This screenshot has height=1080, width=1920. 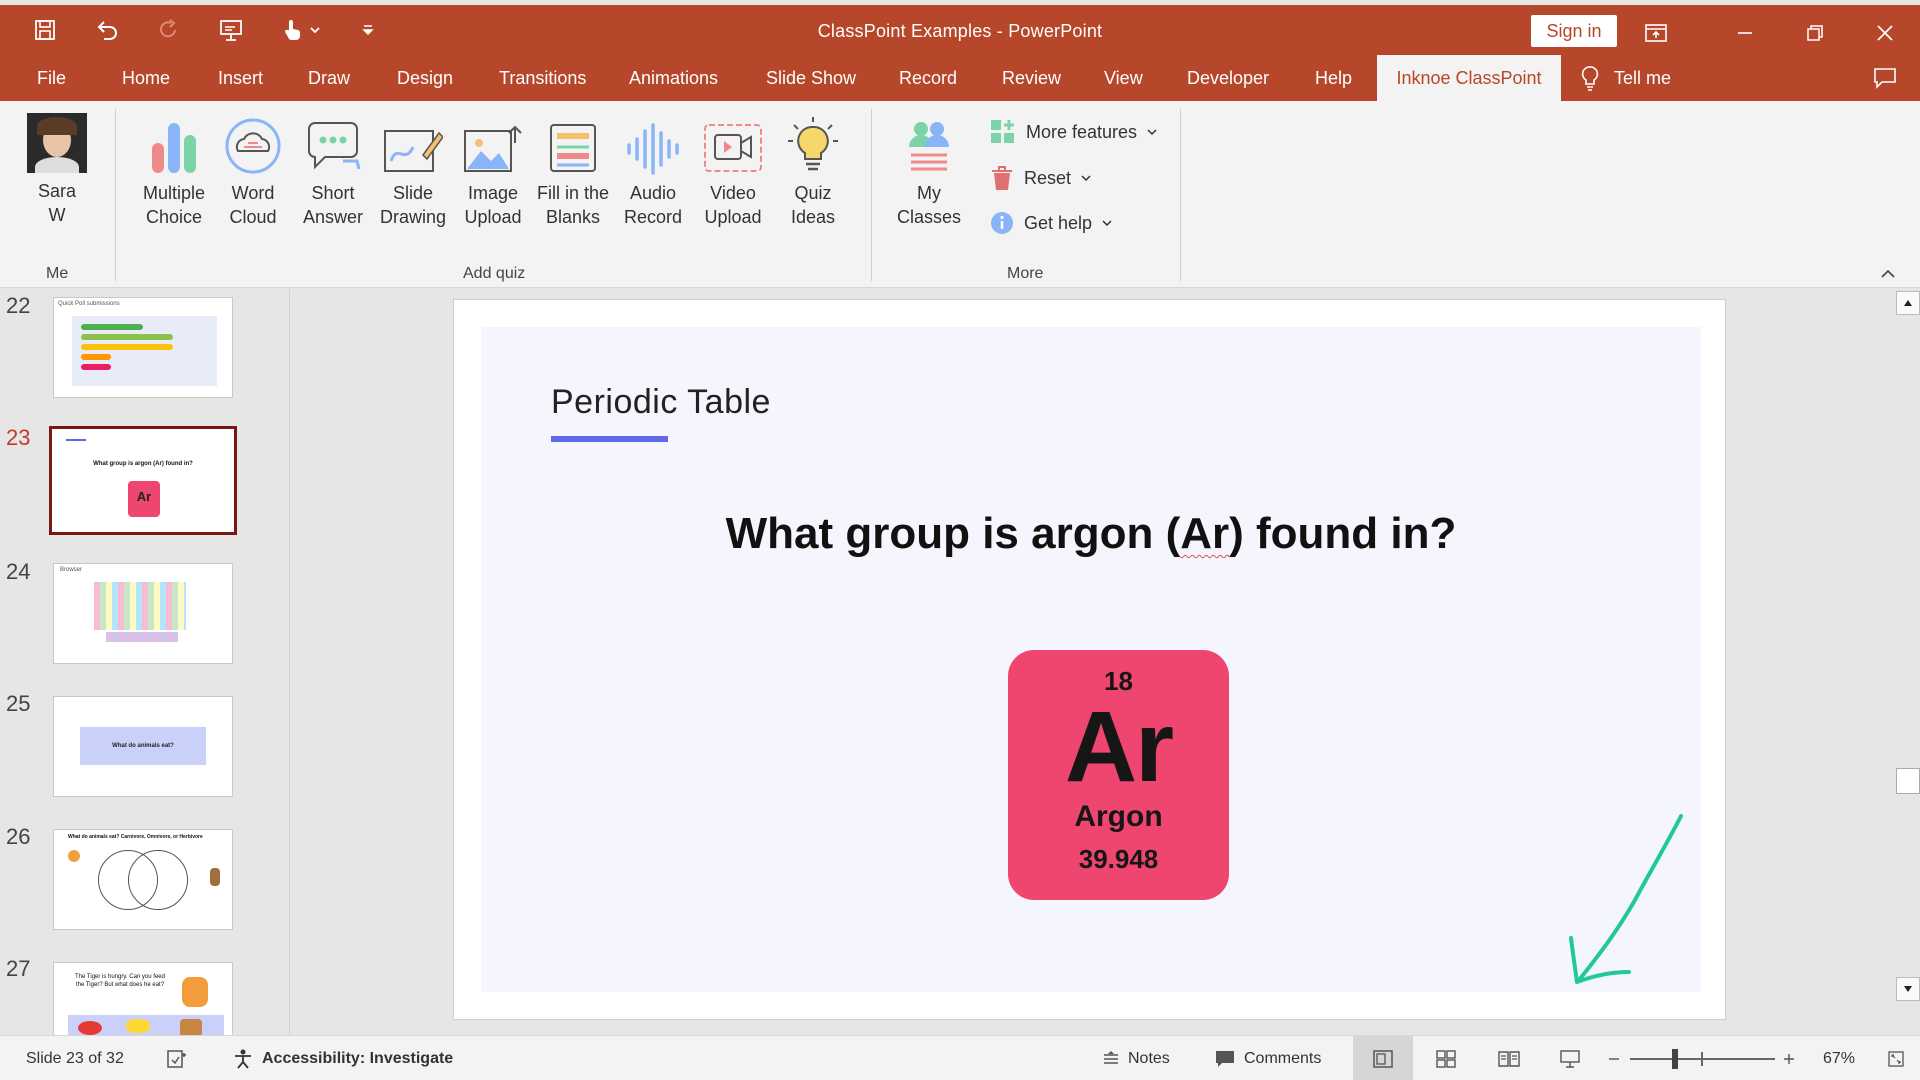 I want to click on spelling-check-icon, so click(x=177, y=1058).